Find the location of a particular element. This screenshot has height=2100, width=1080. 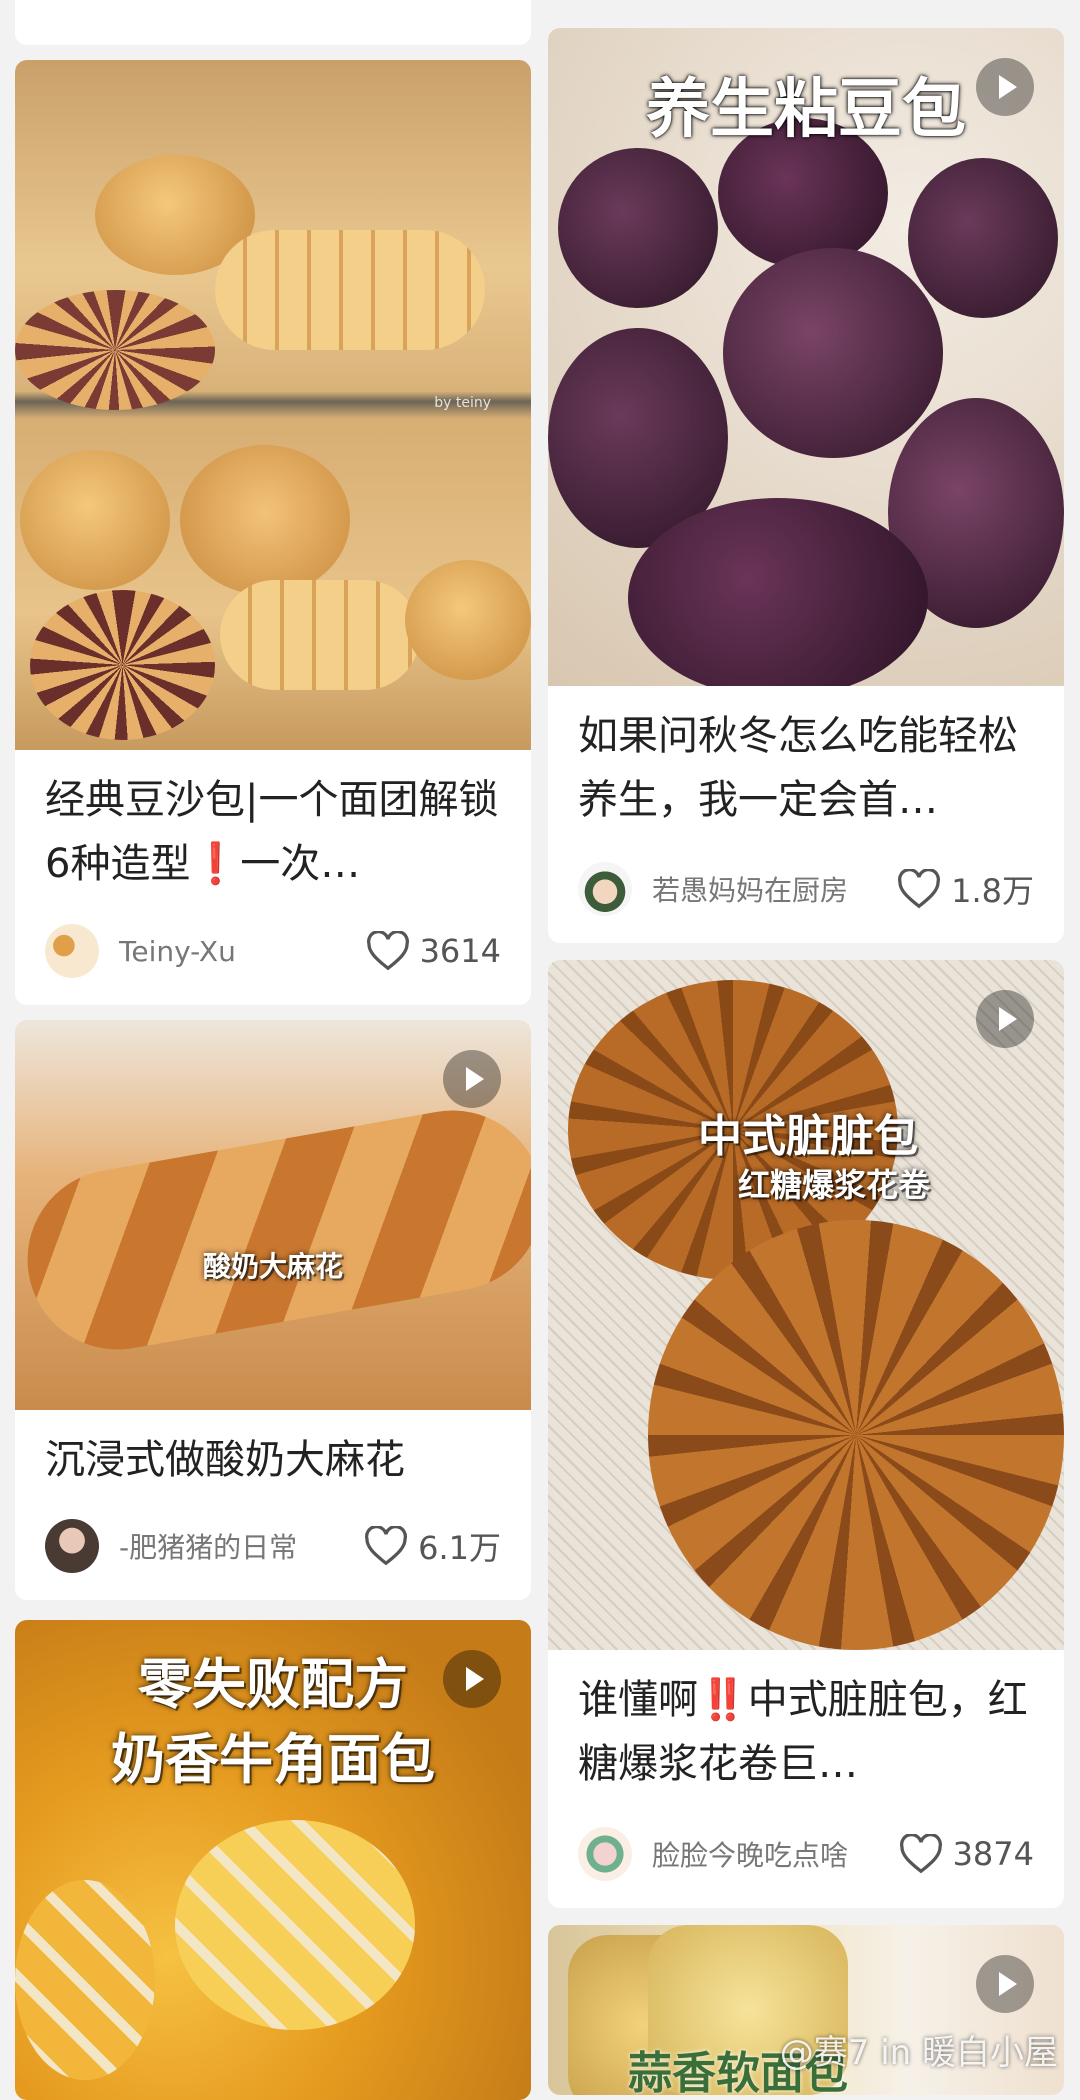

feed-card: 零失败配方 奶香牛角面包 is located at coordinates (273, 1860).